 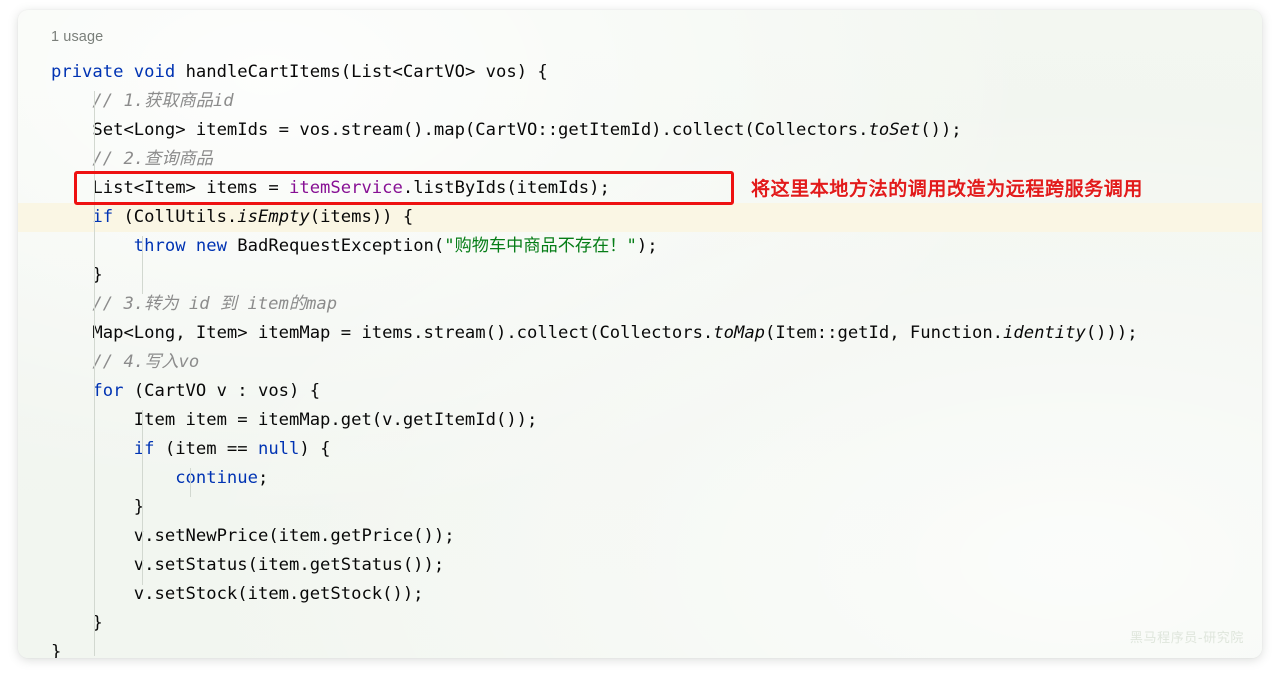 What do you see at coordinates (154, 72) in the screenshot?
I see `code-token: void` at bounding box center [154, 72].